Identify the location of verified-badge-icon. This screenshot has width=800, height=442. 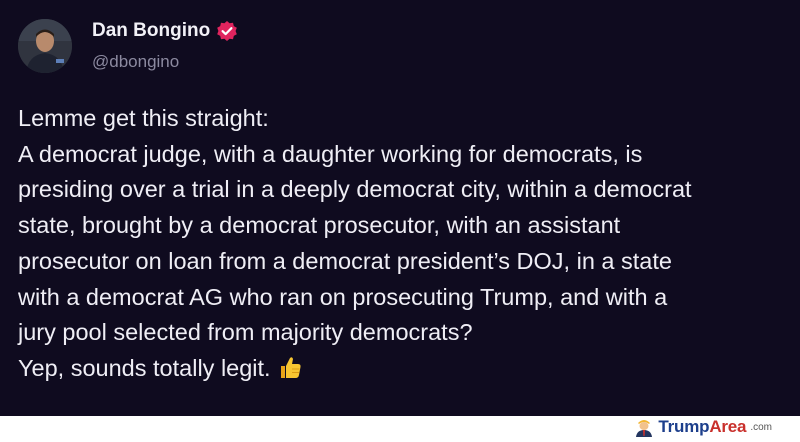
(227, 31).